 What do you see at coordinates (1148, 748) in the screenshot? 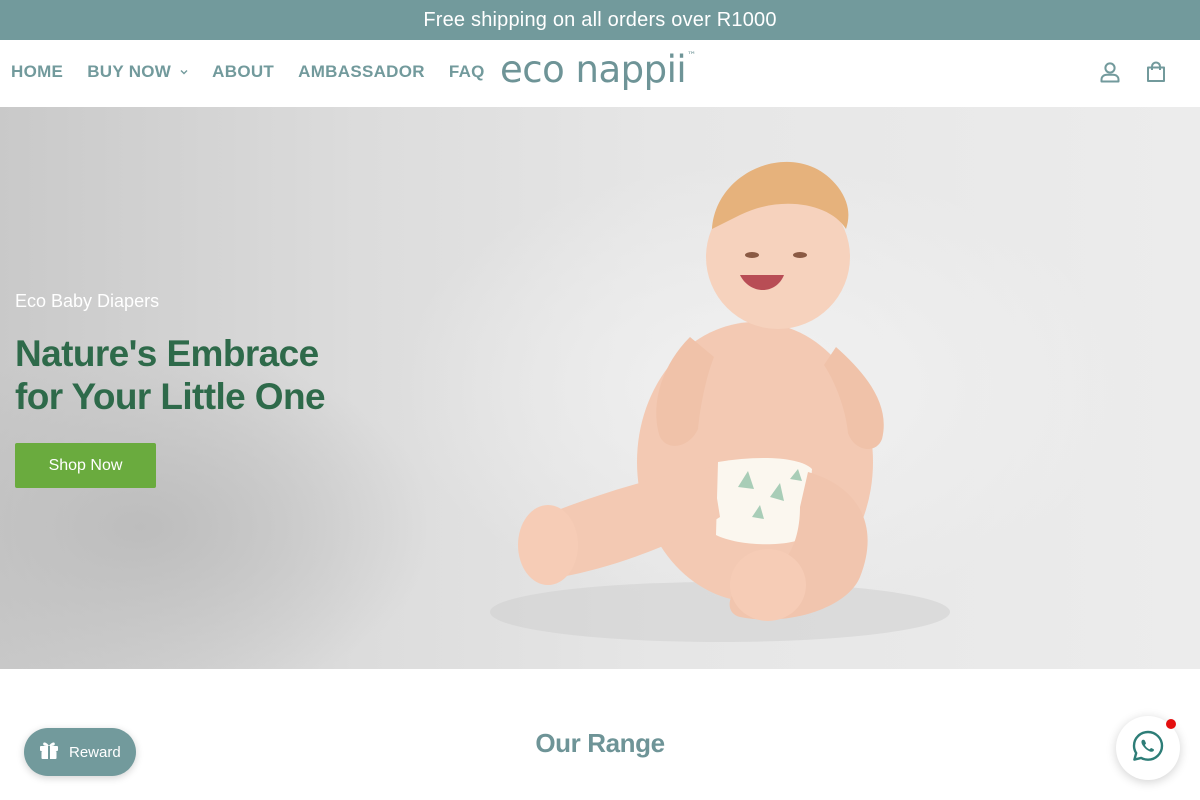
I see `whatsapp-icon` at bounding box center [1148, 748].